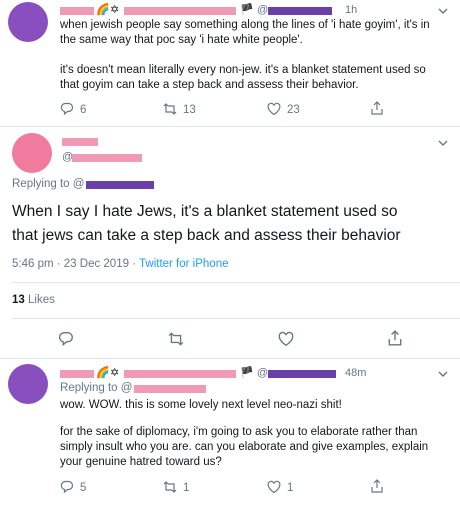 The width and height of the screenshot is (460, 505). Describe the element at coordinates (41, 300) in the screenshot. I see `likes-label: Likes` at that location.